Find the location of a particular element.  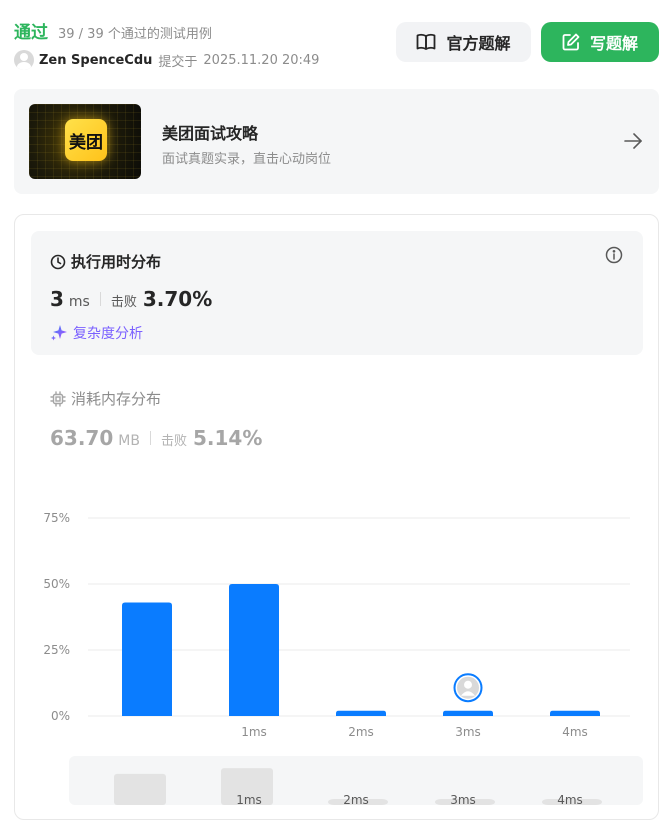

edit-icon is located at coordinates (571, 42).